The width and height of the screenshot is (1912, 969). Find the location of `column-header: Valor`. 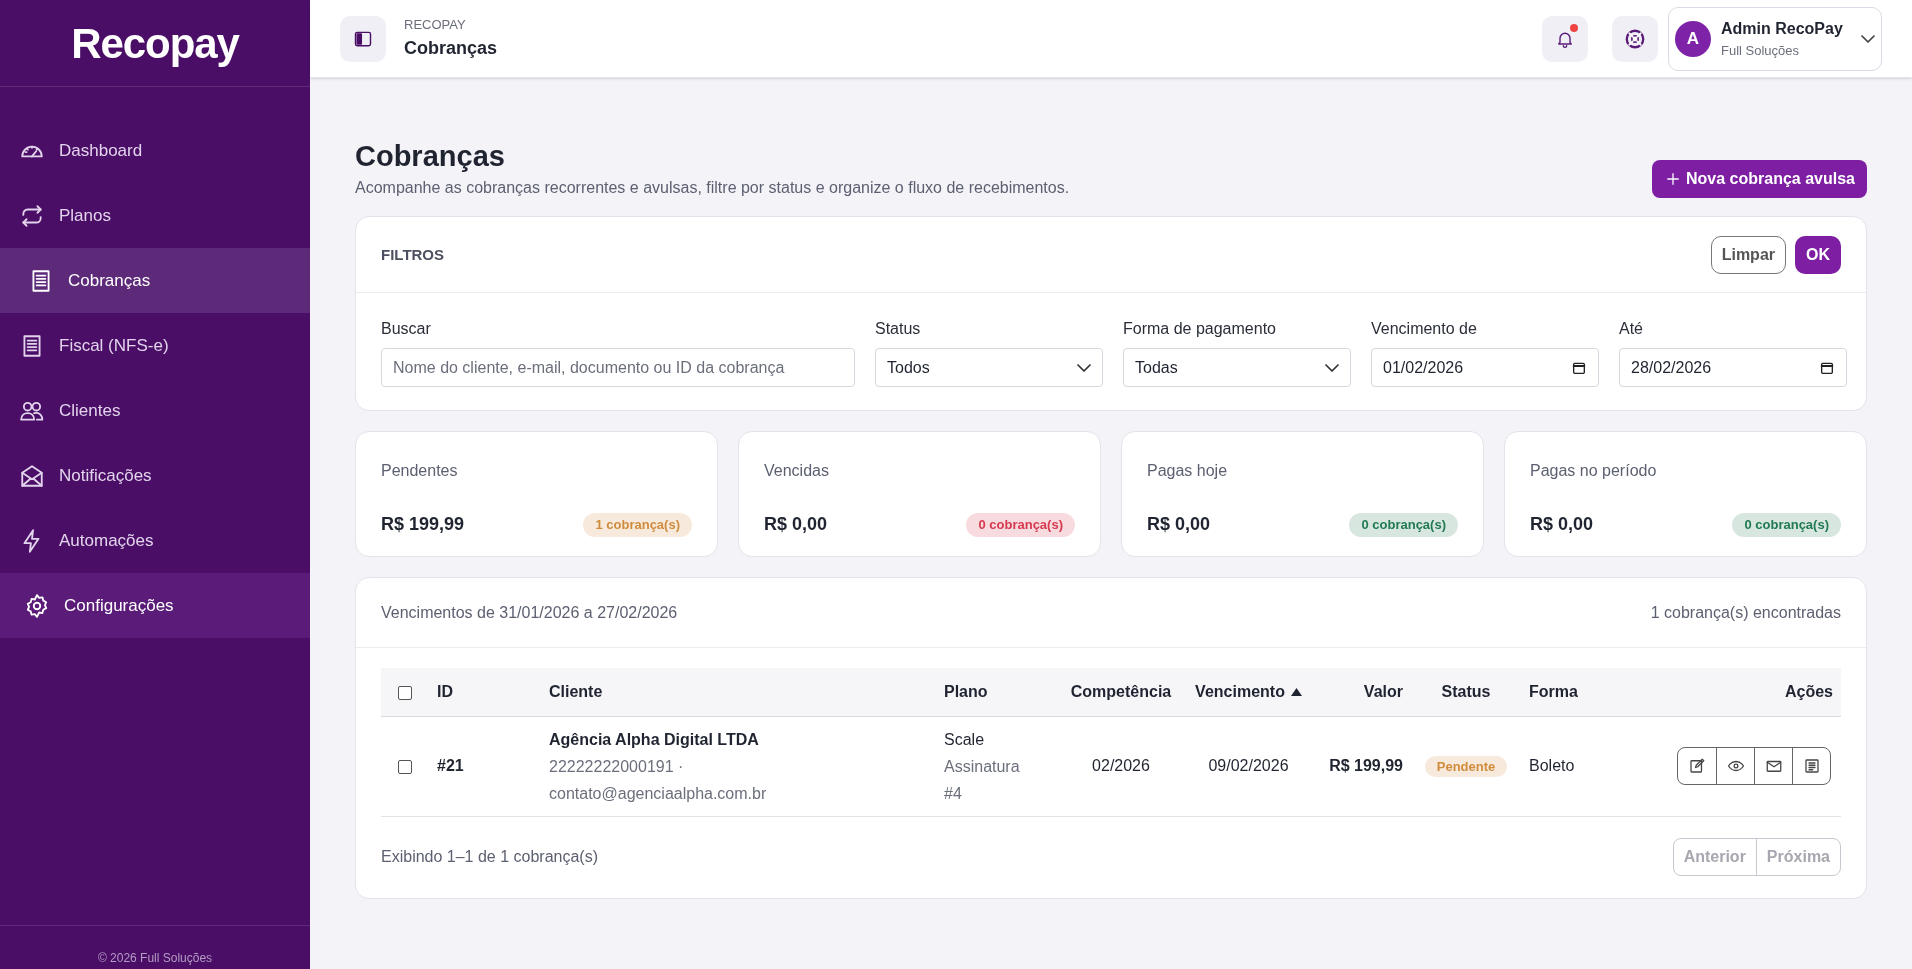

column-header: Valor is located at coordinates (1383, 692).